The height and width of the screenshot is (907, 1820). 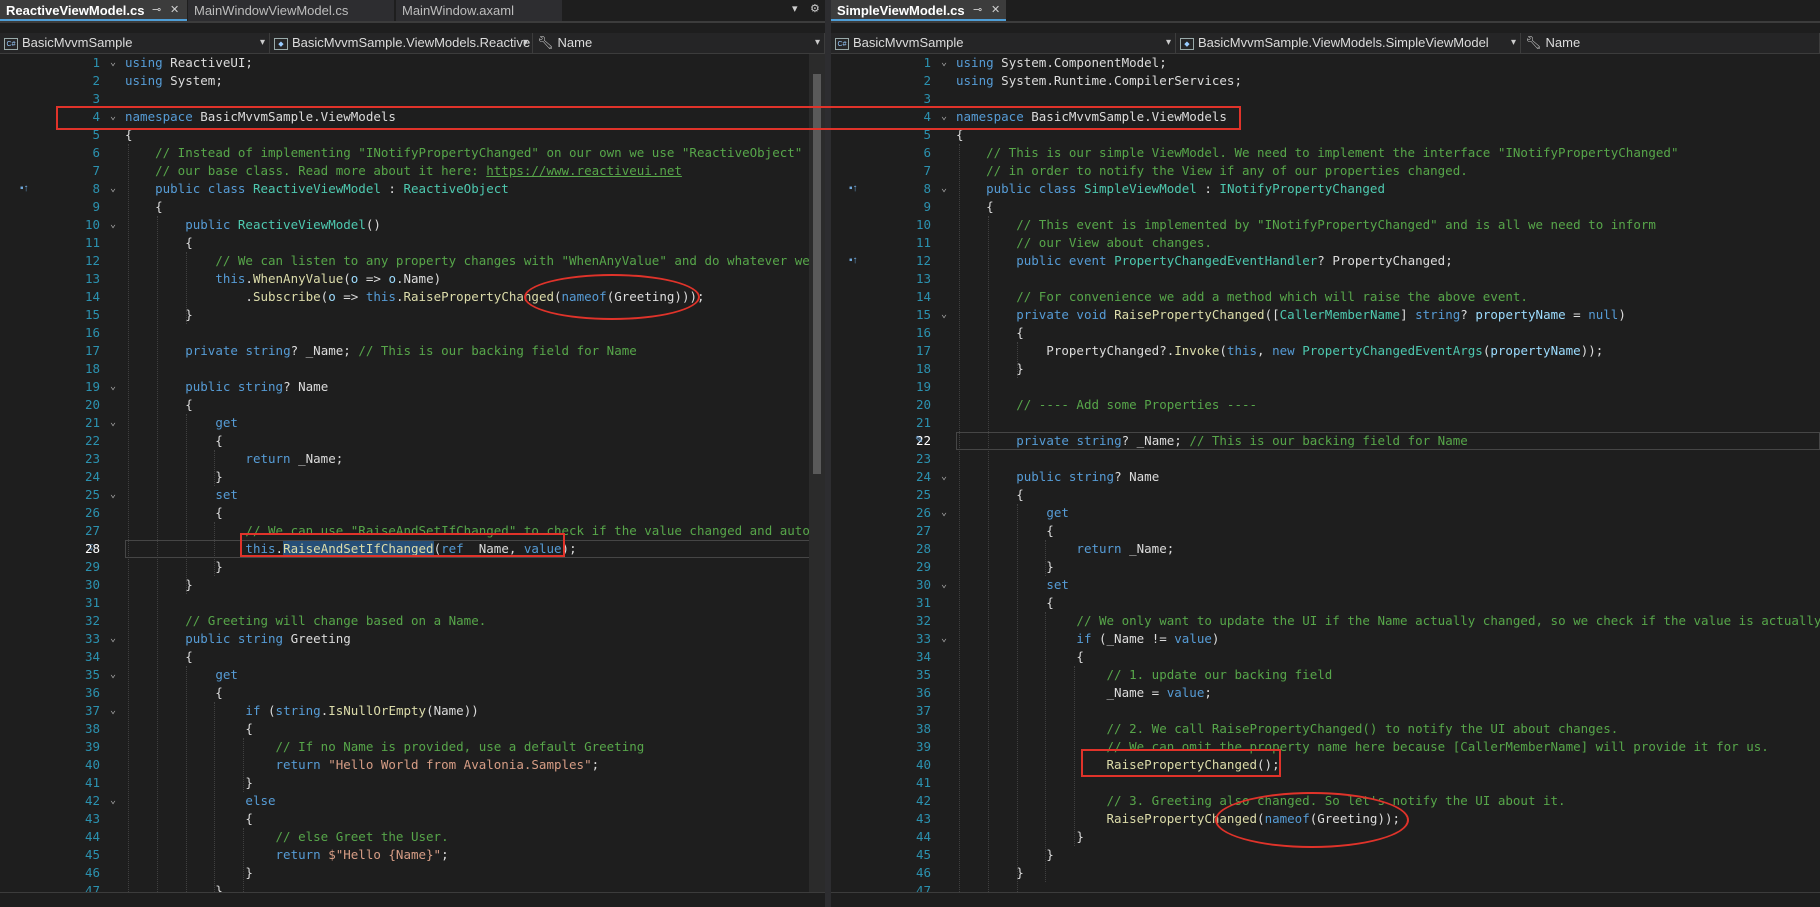 What do you see at coordinates (1325, 855) in the screenshot?
I see `code-line: 45 }` at bounding box center [1325, 855].